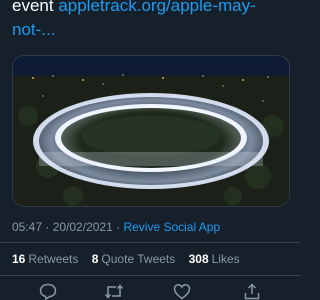 The width and height of the screenshot is (320, 300). I want to click on reply-icon, so click(48, 291).